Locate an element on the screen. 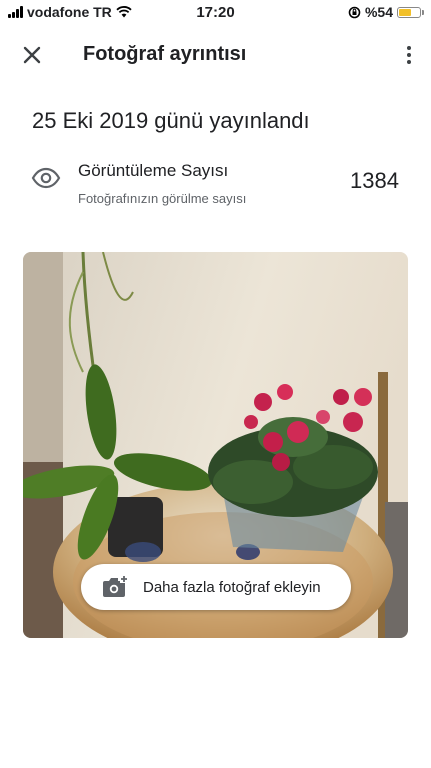 This screenshot has width=431, height=768. views-count: 1384 is located at coordinates (374, 180).